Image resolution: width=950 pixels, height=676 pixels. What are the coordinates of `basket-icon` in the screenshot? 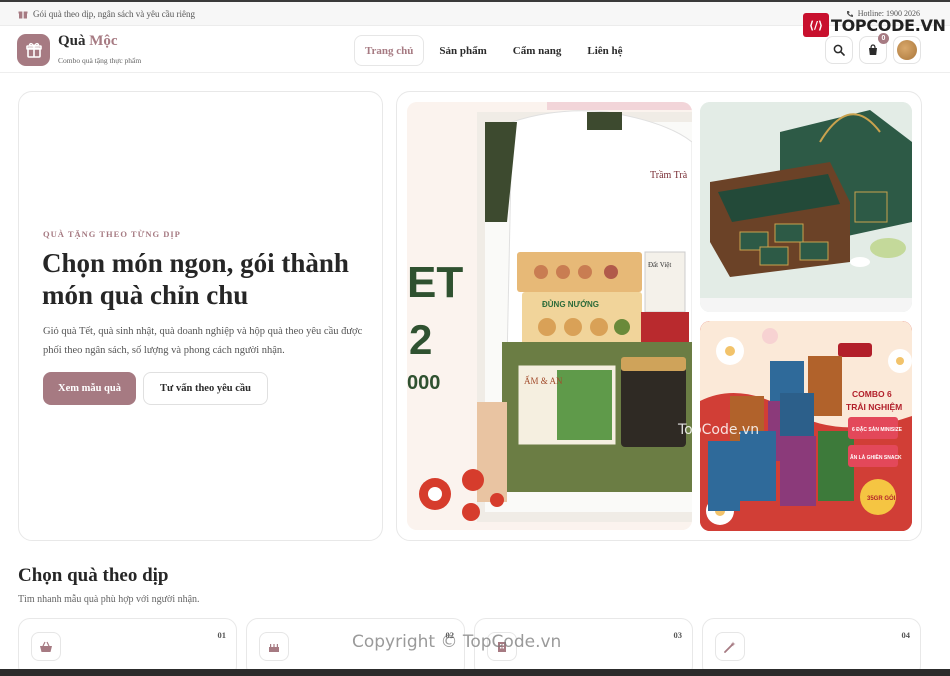 It's located at (46, 646).